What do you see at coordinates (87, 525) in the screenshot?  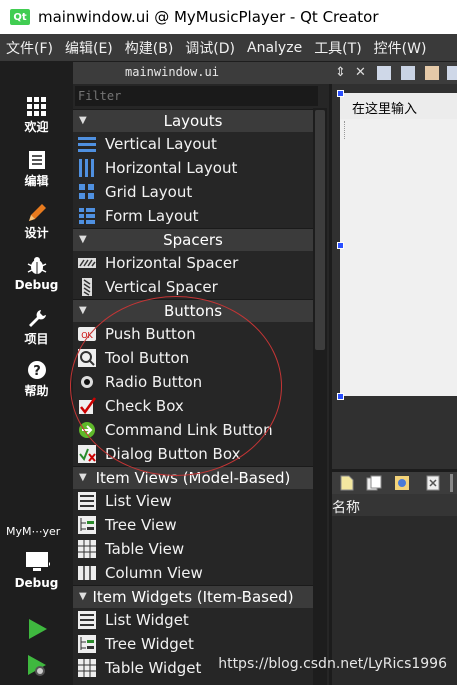 I see `tree-view-icon` at bounding box center [87, 525].